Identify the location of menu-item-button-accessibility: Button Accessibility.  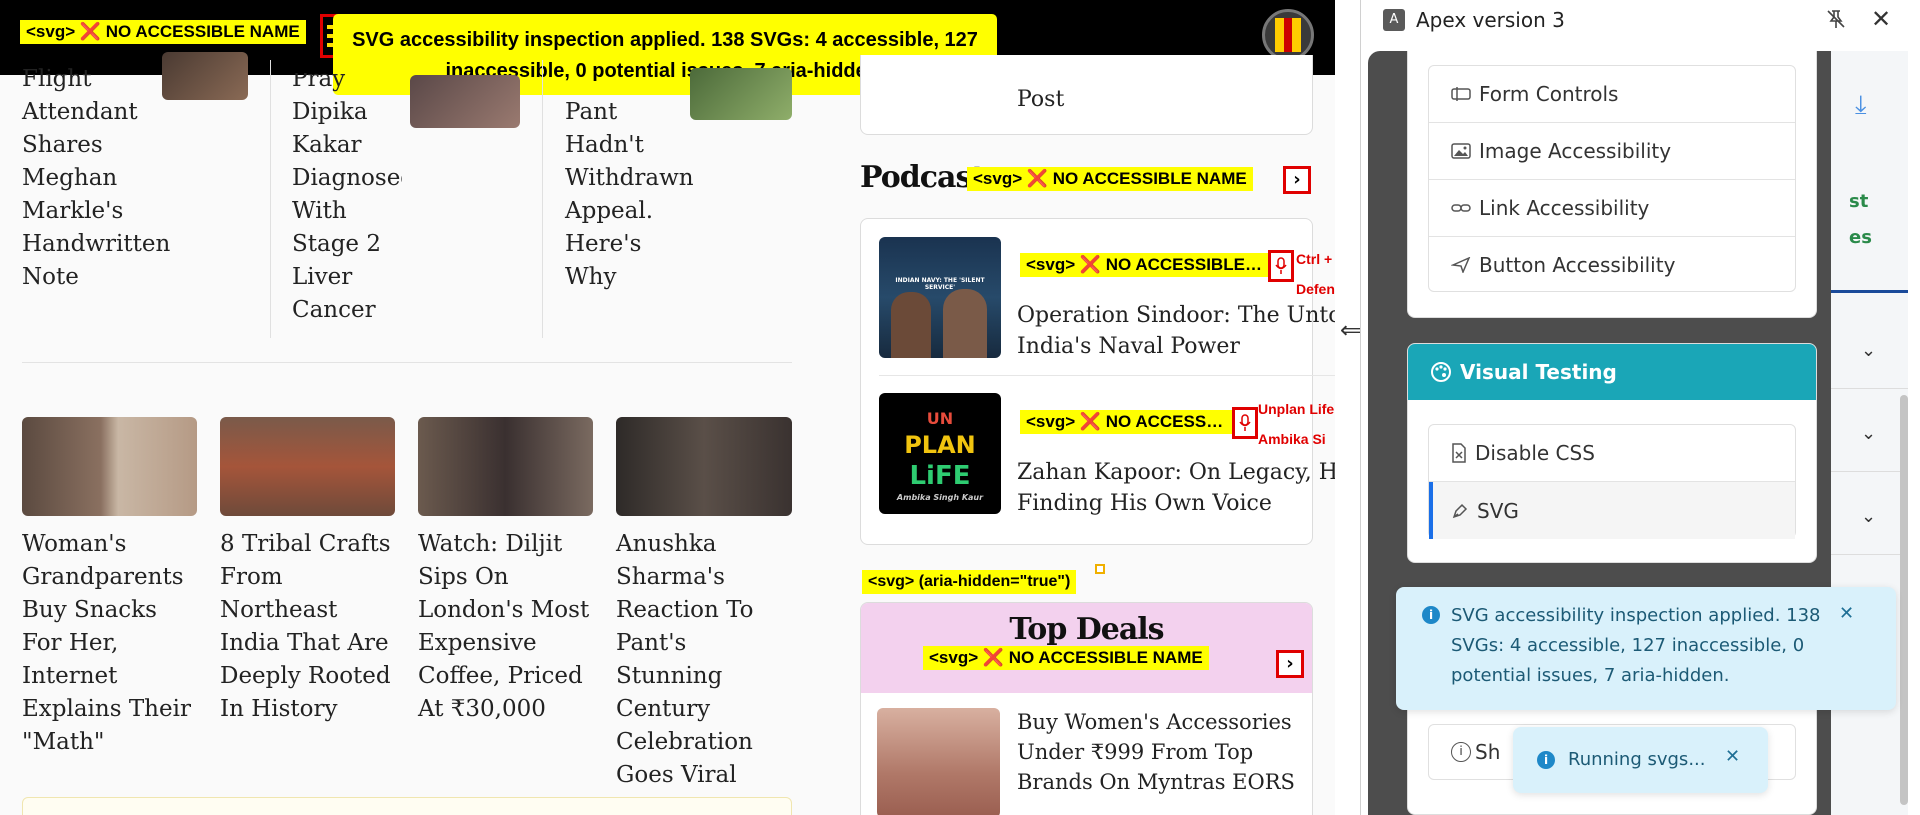
(1612, 265).